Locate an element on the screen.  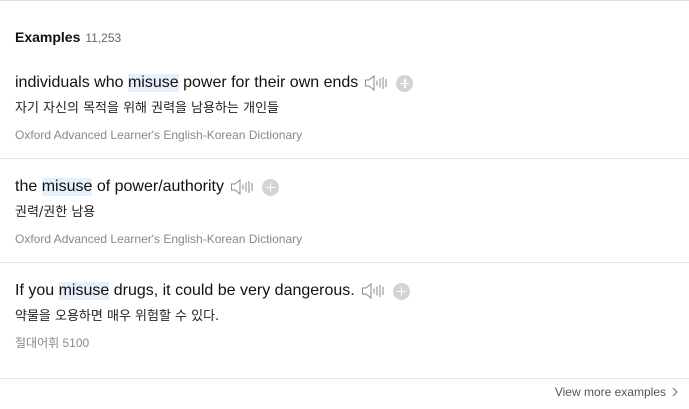
example-source: 절대어휘 5100 is located at coordinates (352, 343).